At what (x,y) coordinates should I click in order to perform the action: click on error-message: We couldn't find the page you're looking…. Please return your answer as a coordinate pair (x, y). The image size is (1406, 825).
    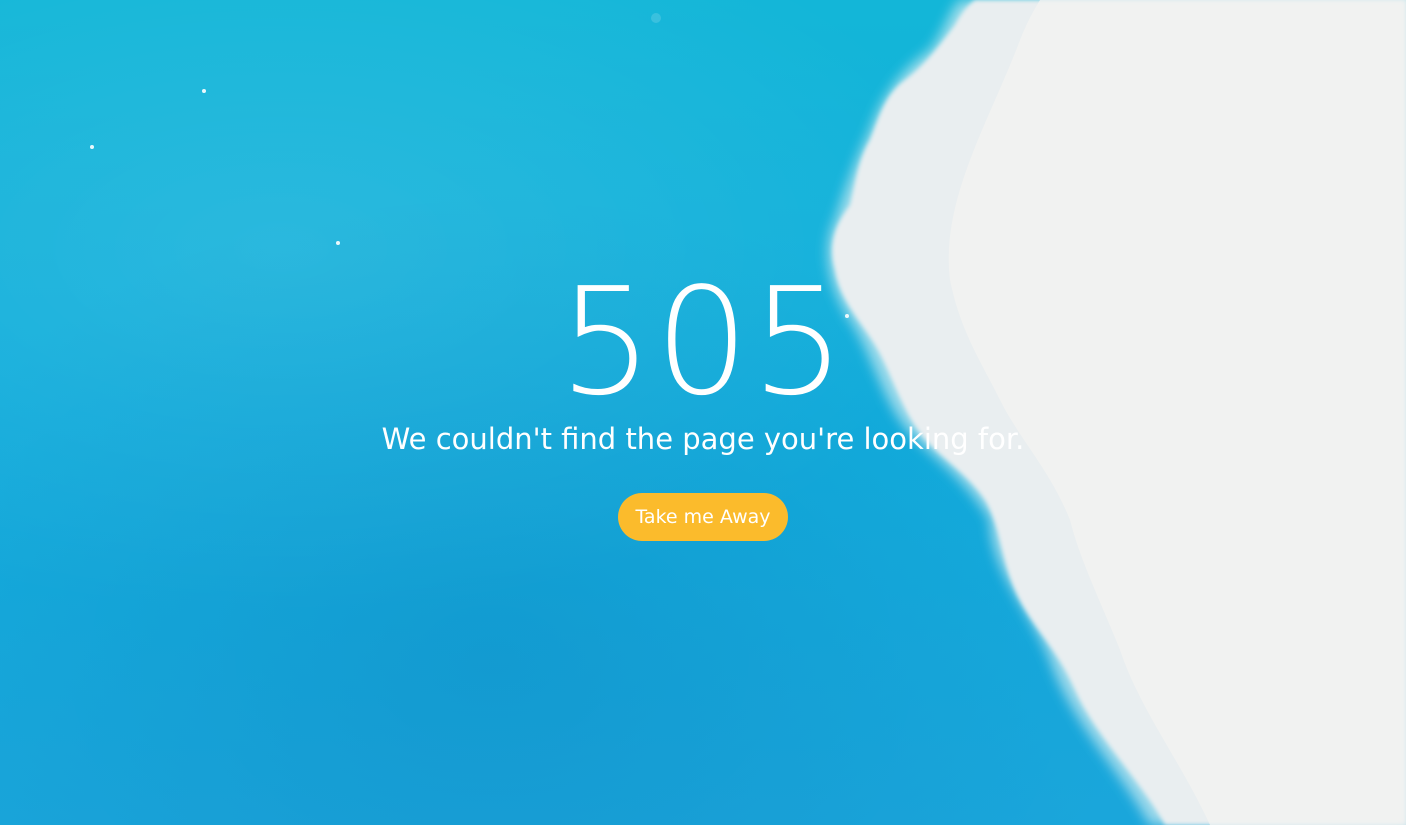
    Looking at the image, I should click on (703, 439).